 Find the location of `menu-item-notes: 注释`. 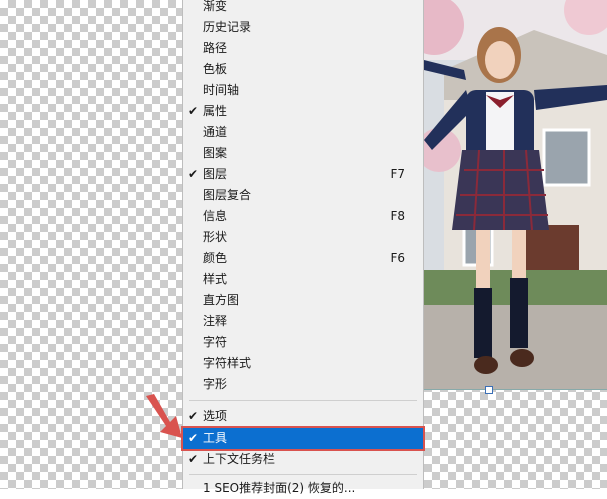

menu-item-notes: 注释 is located at coordinates (303, 321).